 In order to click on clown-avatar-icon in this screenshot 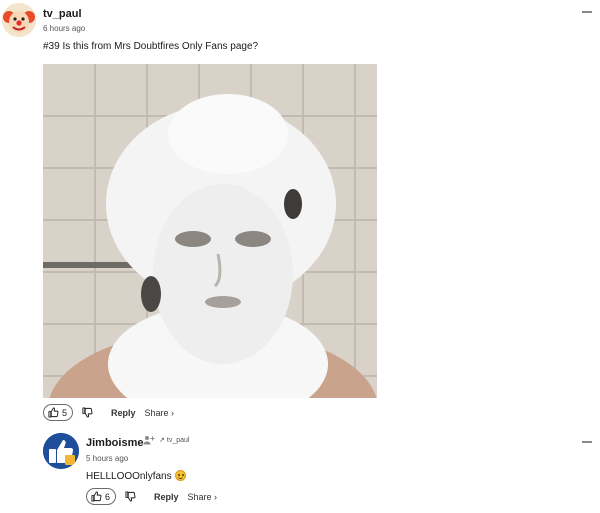, I will do `click(19, 20)`.